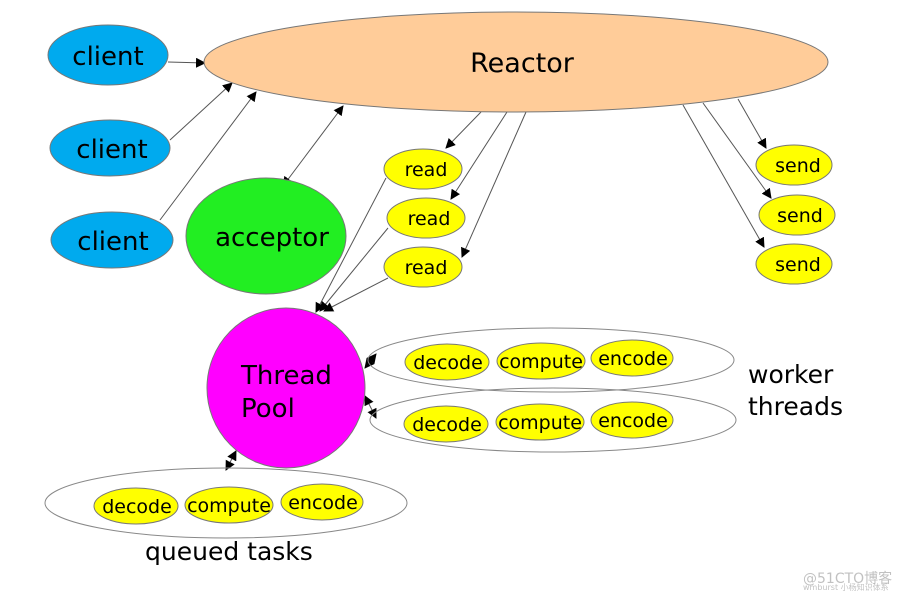 This screenshot has width=912, height=598. I want to click on client-node-3: client, so click(112, 240).